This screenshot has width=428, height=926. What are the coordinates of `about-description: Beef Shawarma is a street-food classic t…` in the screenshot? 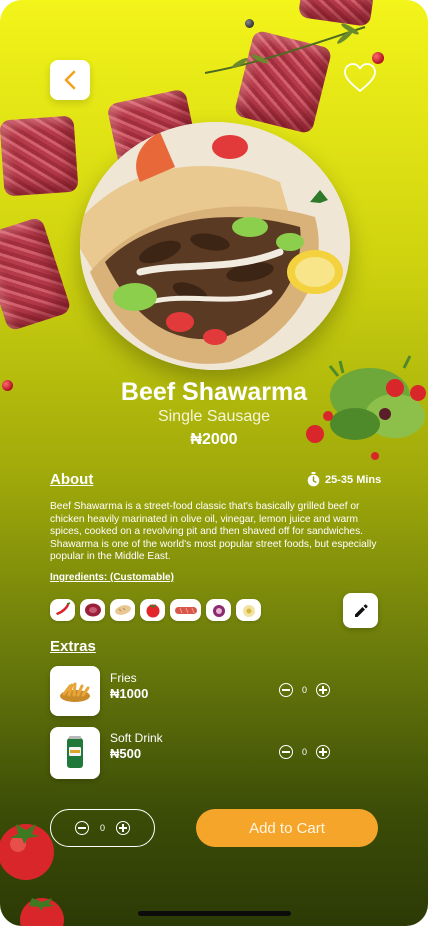 It's located at (213, 532).